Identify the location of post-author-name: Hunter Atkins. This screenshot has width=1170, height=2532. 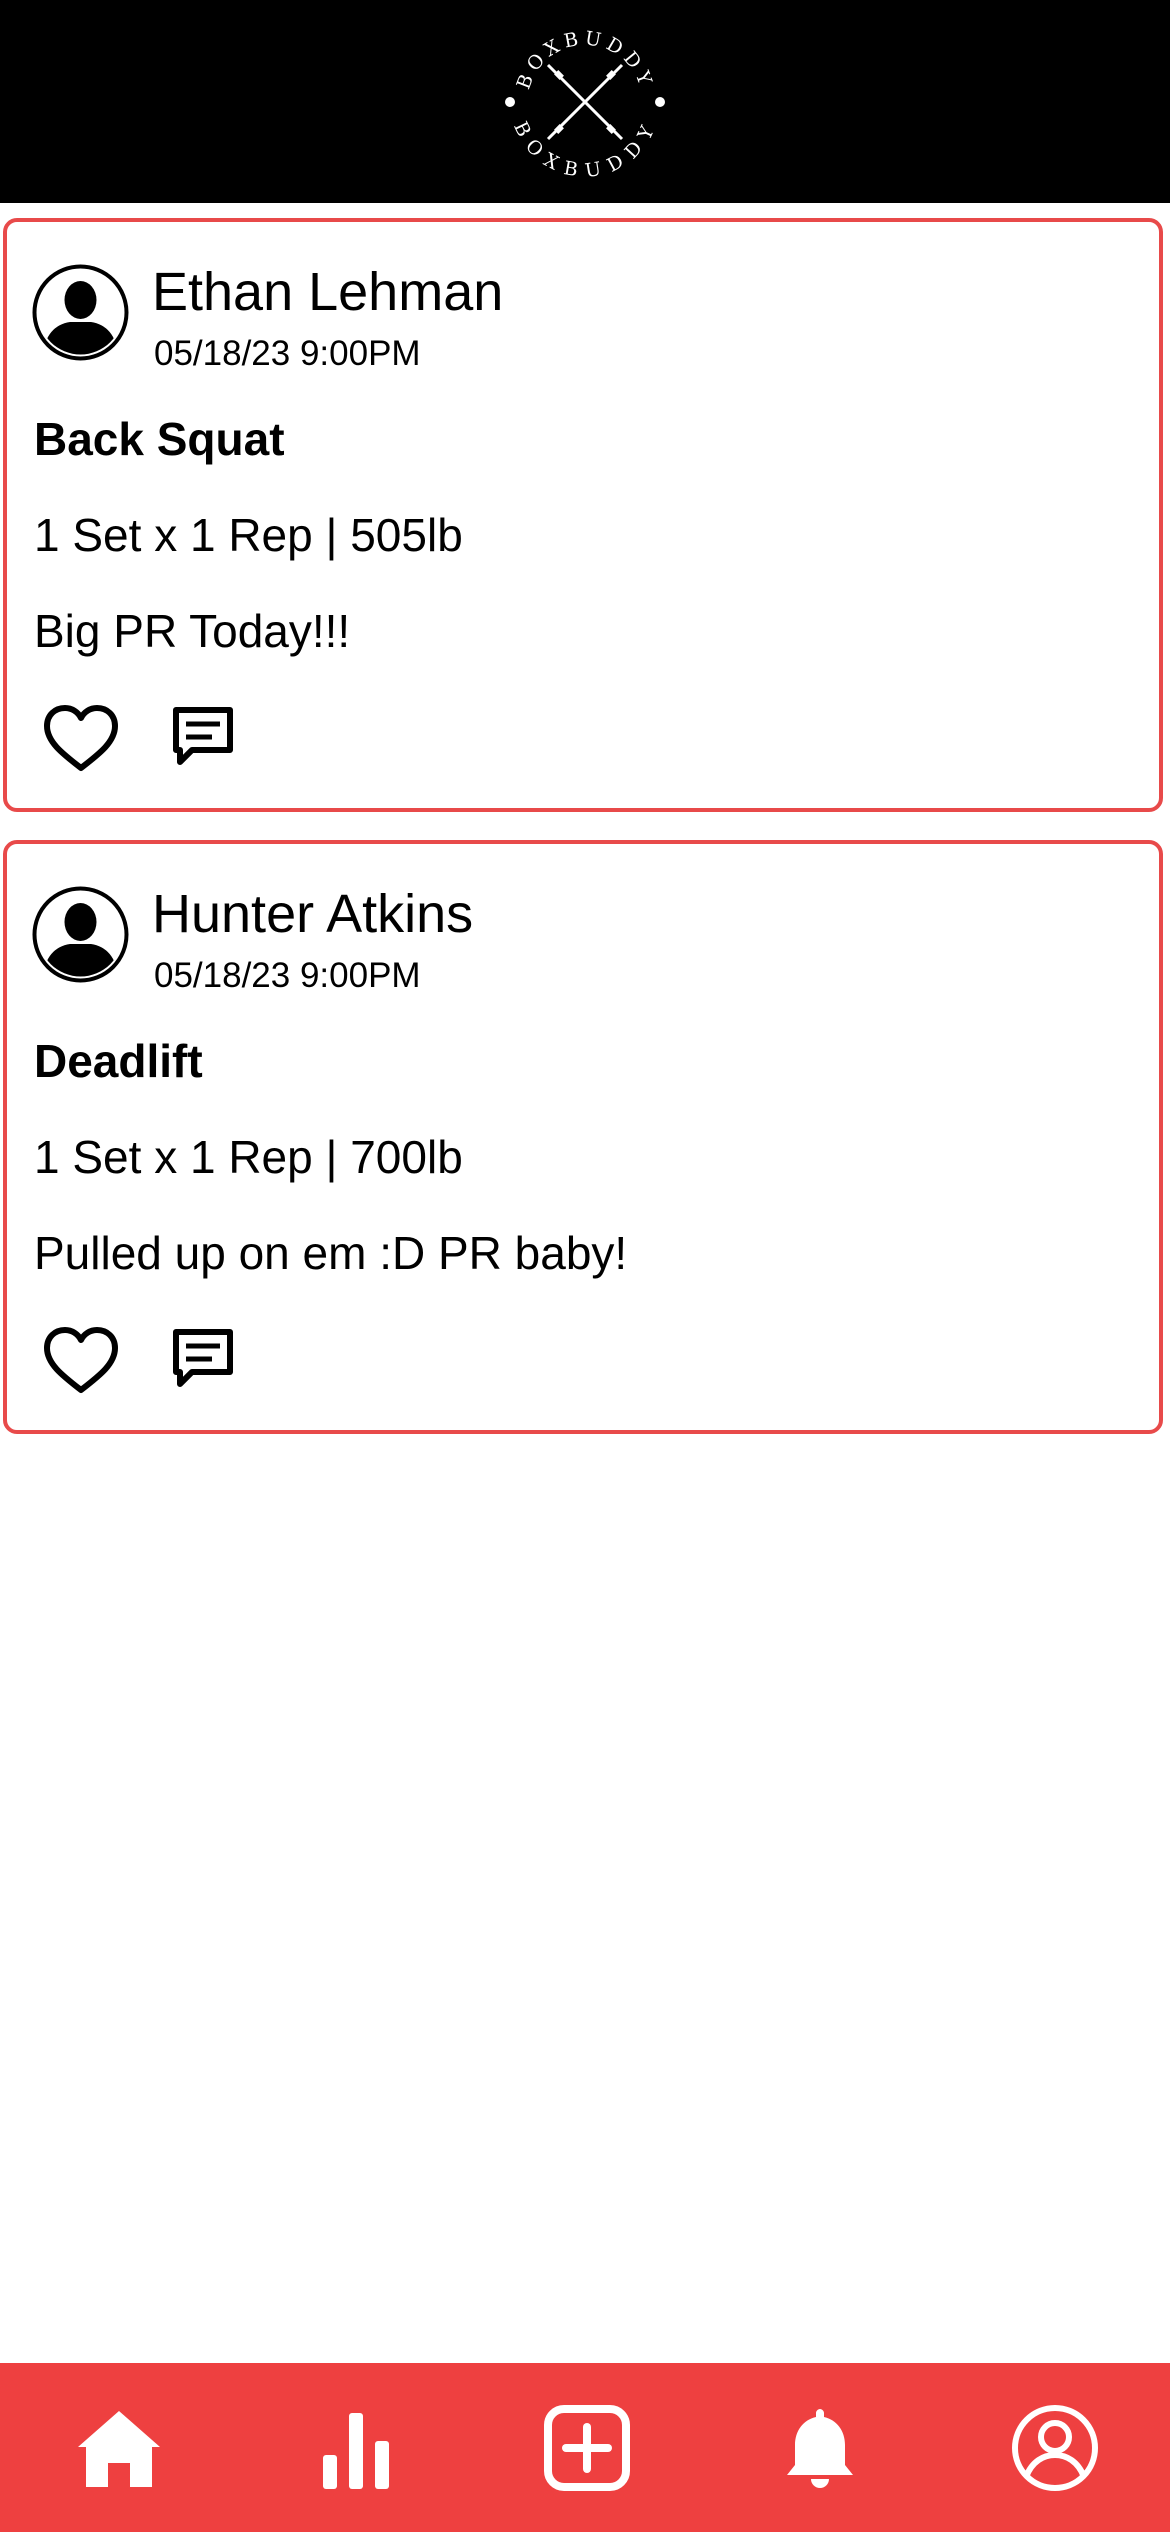
(312, 914).